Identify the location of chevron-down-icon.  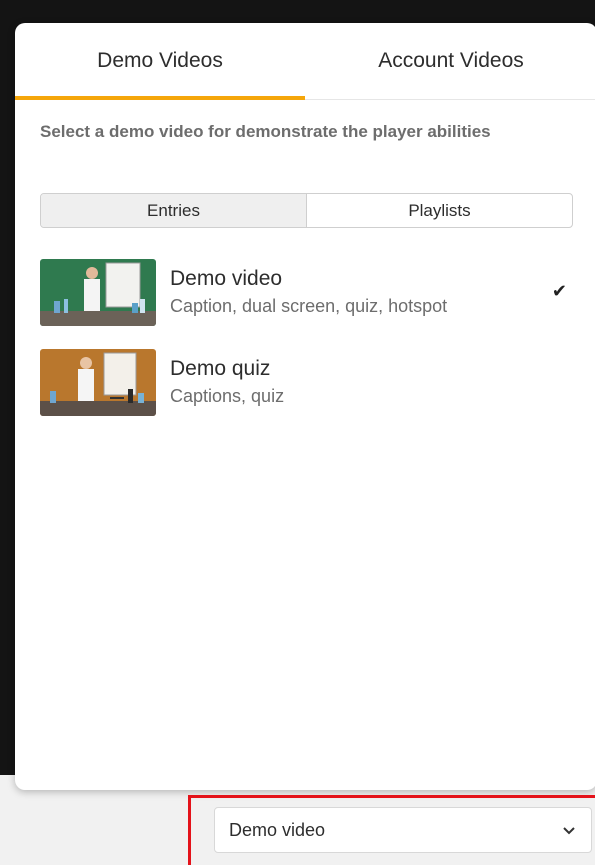
(569, 830).